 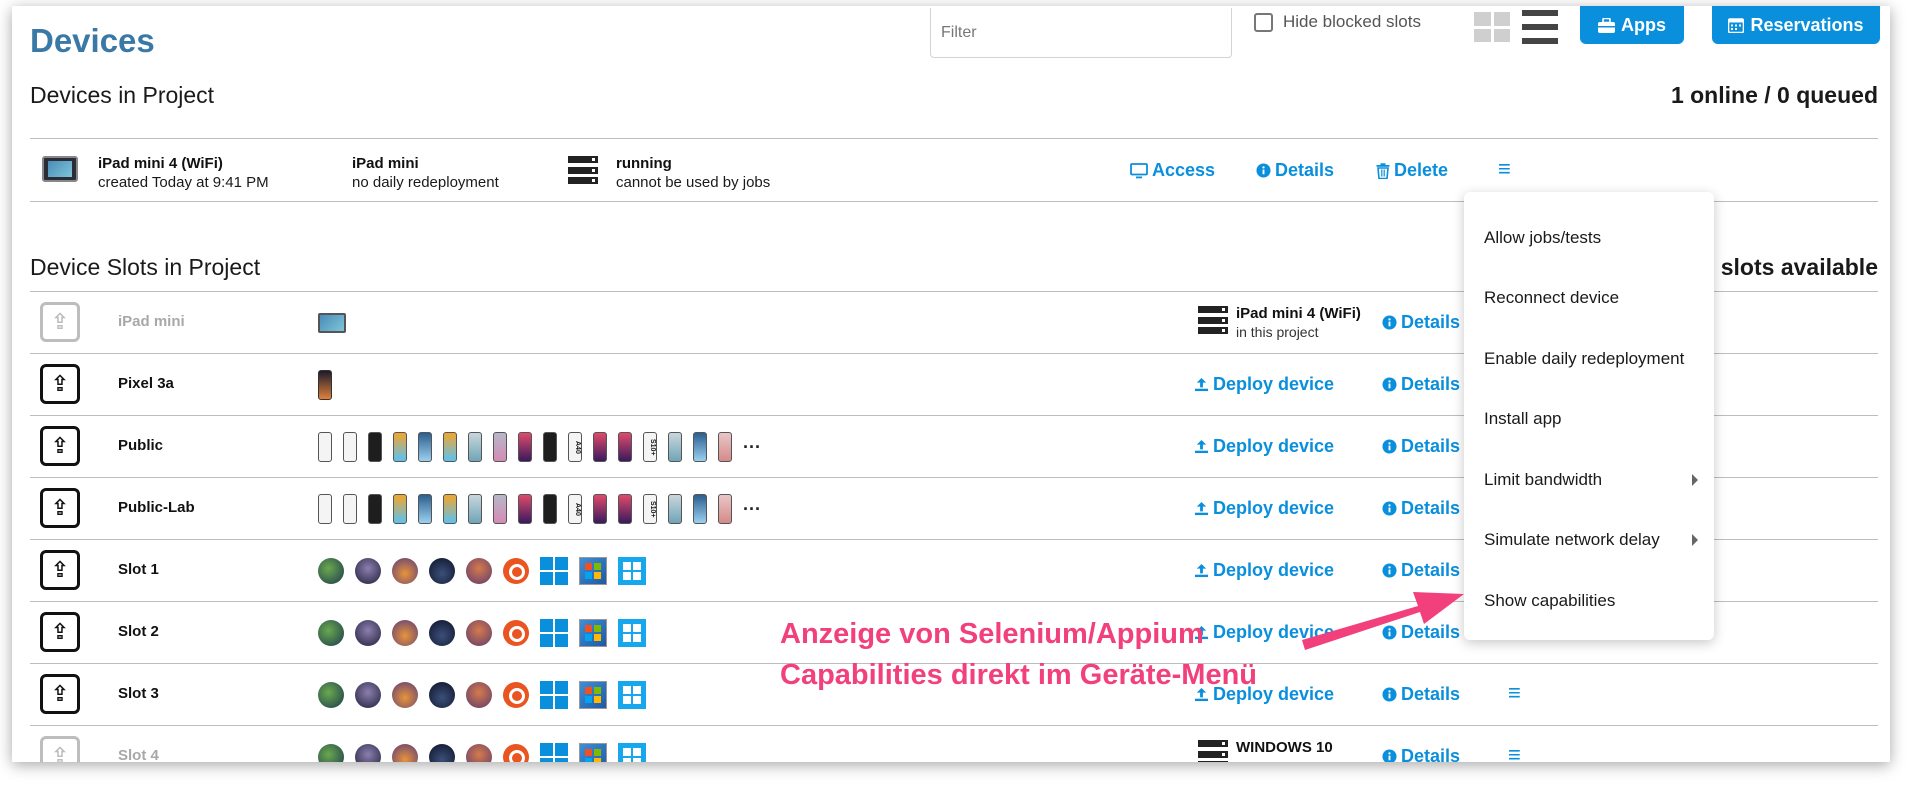 What do you see at coordinates (1543, 237) in the screenshot?
I see `menu-item-label: Allow jobs/tests` at bounding box center [1543, 237].